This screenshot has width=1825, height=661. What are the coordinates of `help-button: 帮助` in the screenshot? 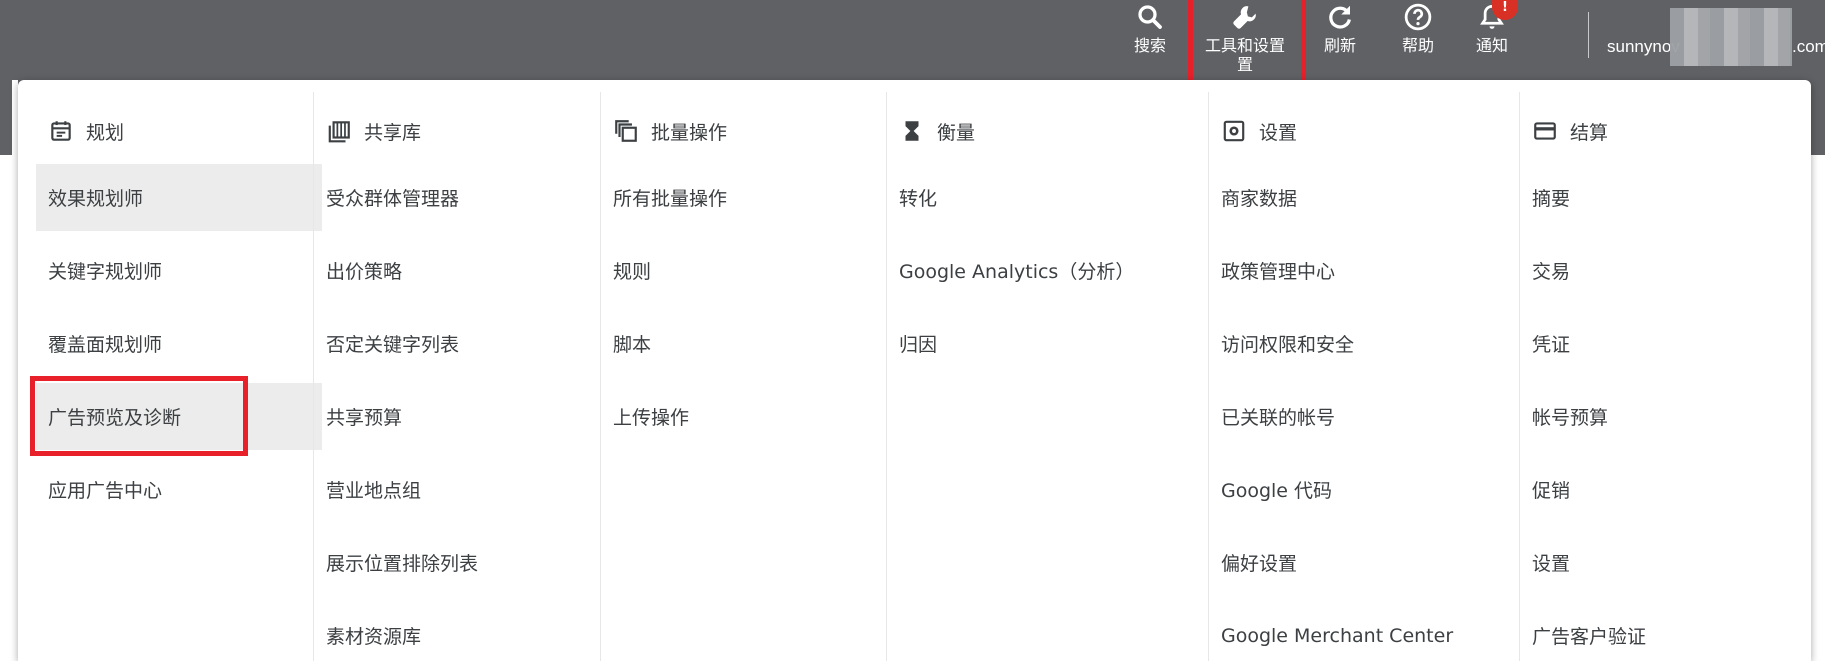 It's located at (1418, 40).